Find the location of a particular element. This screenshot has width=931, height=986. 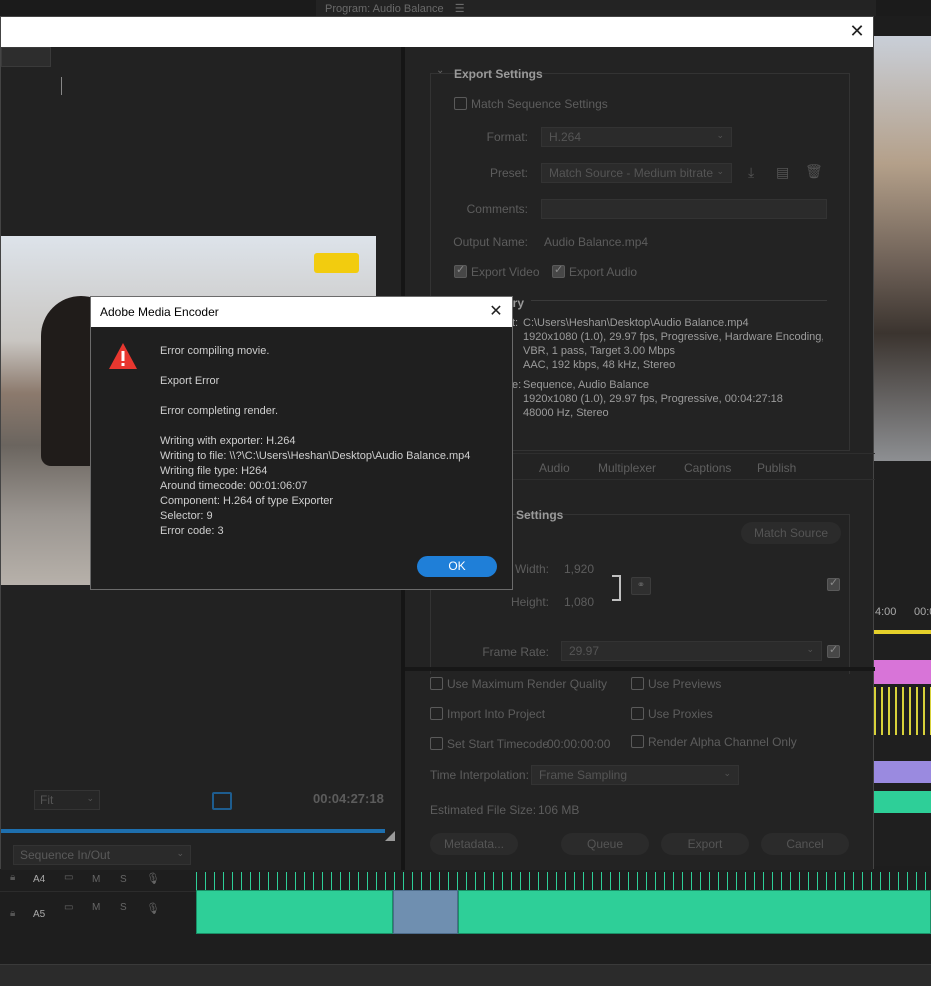

video-clip-pink is located at coordinates (902, 672).